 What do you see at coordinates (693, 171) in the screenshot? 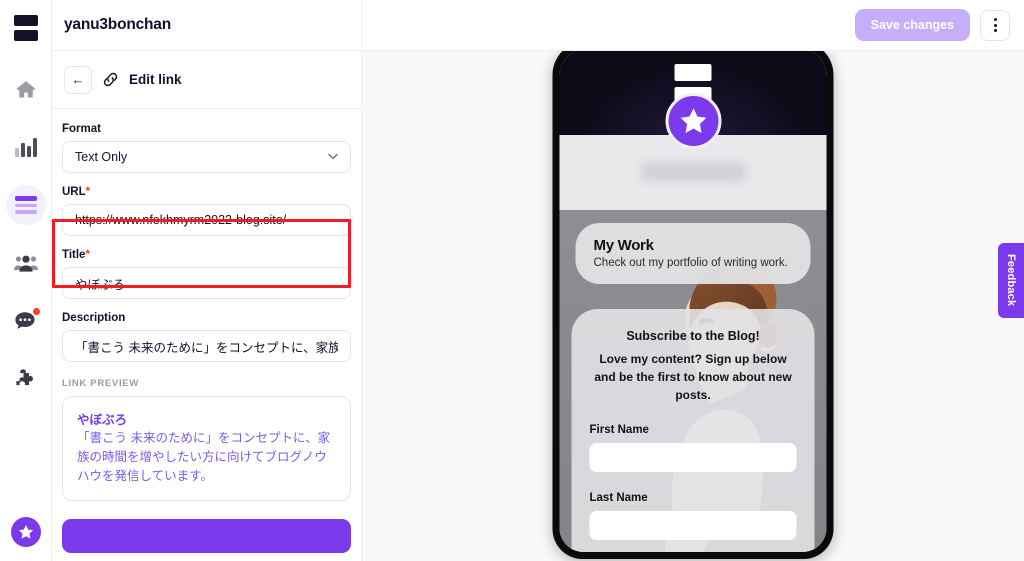
I see `profile-name-placeholder` at bounding box center [693, 171].